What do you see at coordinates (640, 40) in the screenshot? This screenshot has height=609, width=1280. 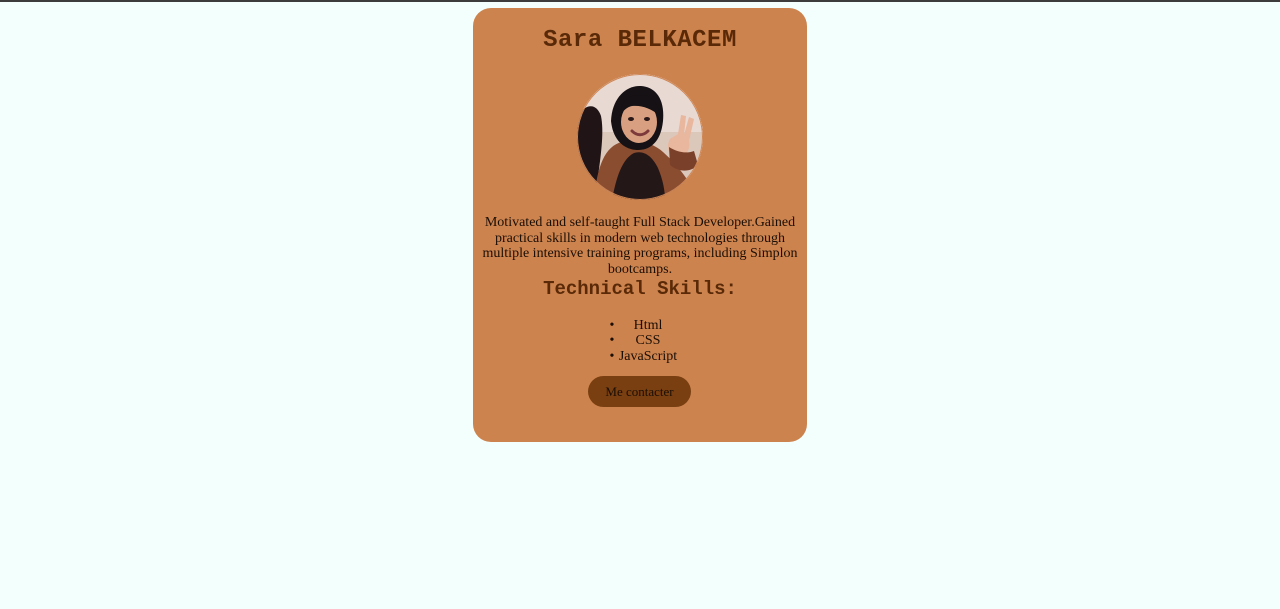 I see `profile-name: Sara BELKACEM` at bounding box center [640, 40].